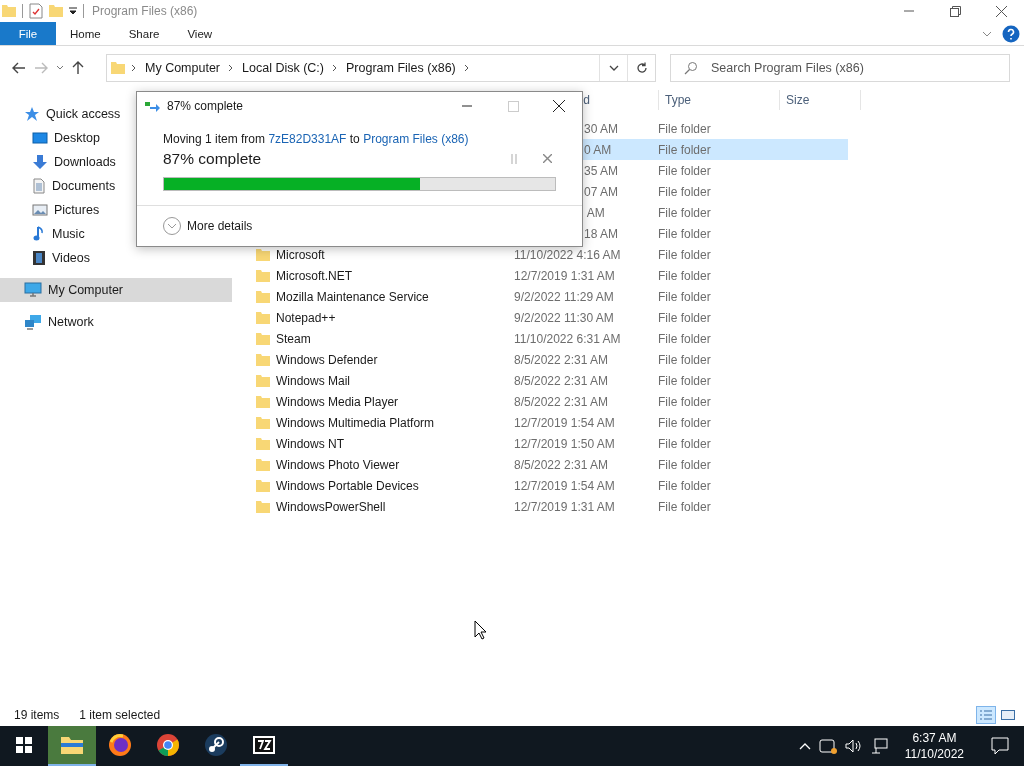 The width and height of the screenshot is (1024, 768). I want to click on file-row: Steam 11/10/2022 6:31 AM File folder, so click(549, 338).